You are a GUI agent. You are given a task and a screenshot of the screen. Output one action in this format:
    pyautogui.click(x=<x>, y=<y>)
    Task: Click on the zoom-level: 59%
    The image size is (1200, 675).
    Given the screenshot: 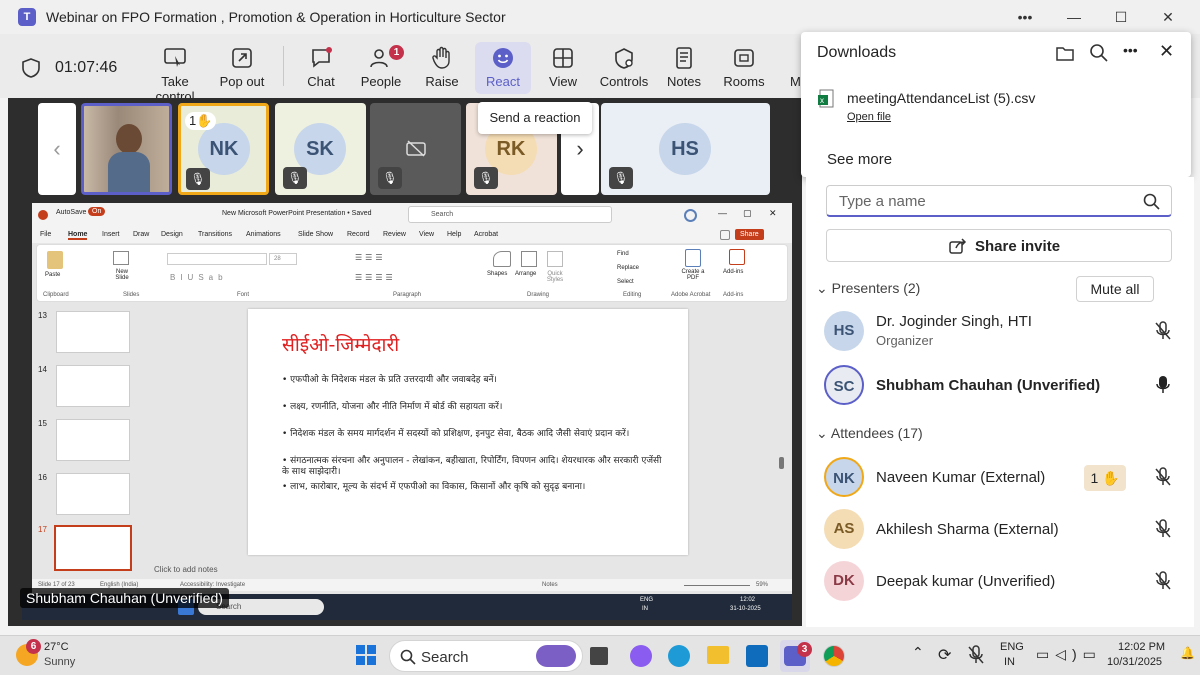 What is the action you would take?
    pyautogui.click(x=762, y=585)
    